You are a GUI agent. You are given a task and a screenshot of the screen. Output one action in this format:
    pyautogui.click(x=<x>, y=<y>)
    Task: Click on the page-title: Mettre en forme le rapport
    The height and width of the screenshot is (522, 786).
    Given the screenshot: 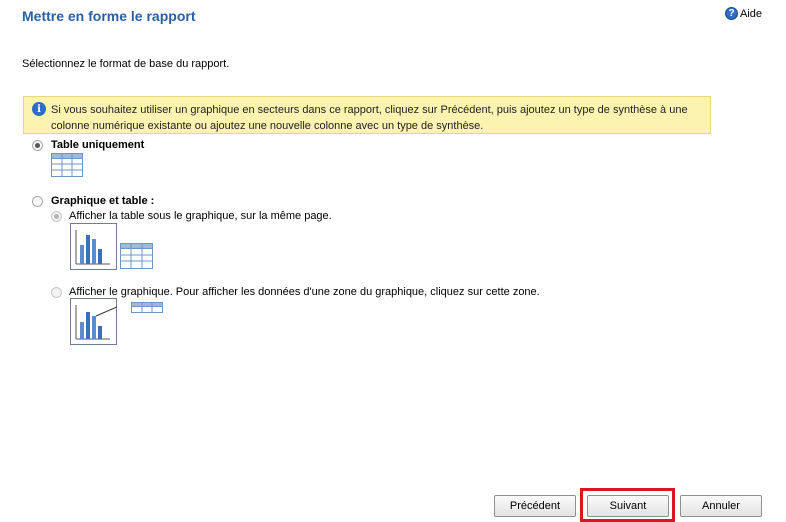 What is the action you would take?
    pyautogui.click(x=109, y=16)
    